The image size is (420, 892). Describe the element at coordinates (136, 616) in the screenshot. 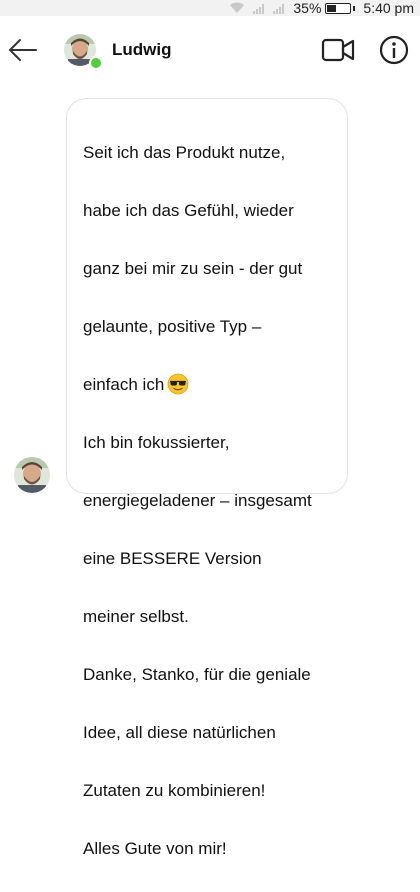

I see `message-line: meiner selbst.` at that location.